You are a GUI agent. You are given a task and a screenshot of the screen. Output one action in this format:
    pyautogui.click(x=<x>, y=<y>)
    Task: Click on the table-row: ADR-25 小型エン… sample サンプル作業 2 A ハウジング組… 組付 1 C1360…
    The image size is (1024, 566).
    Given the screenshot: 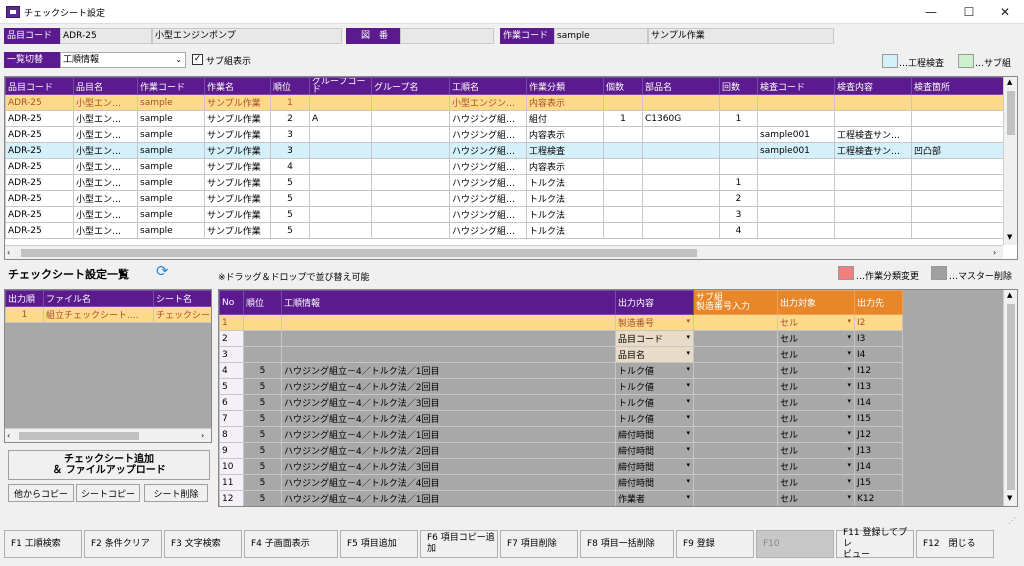 What is the action you would take?
    pyautogui.click(x=505, y=118)
    